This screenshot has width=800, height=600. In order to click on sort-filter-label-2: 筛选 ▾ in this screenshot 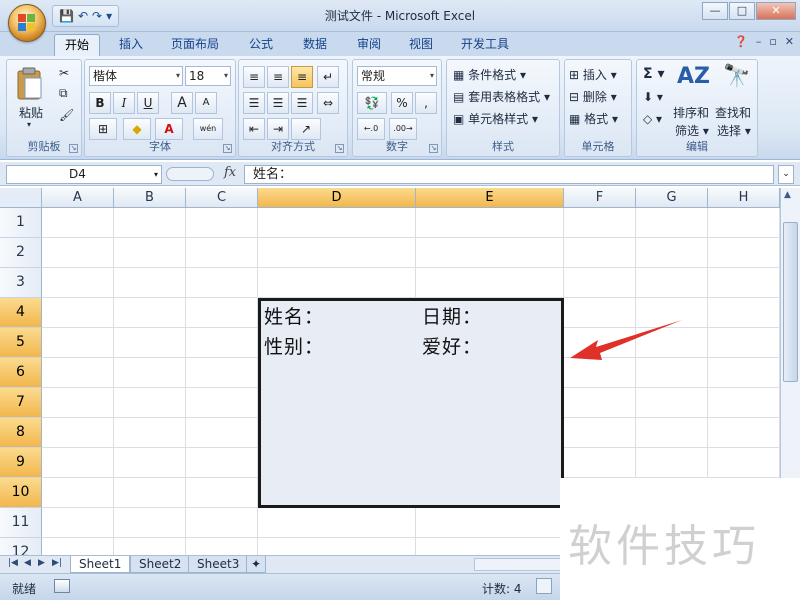, I will do `click(692, 130)`.